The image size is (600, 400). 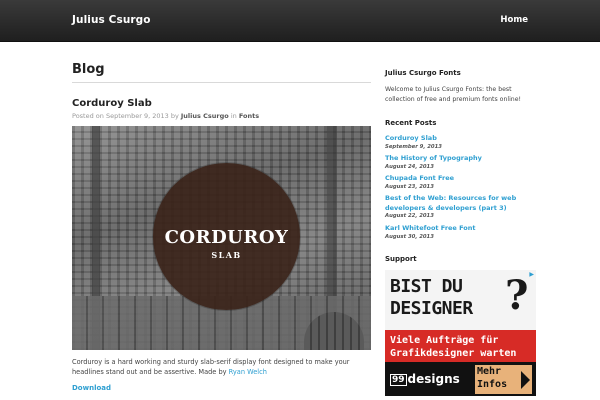 What do you see at coordinates (300, 21) in the screenshot?
I see `site-header: Julius Csurgo Home` at bounding box center [300, 21].